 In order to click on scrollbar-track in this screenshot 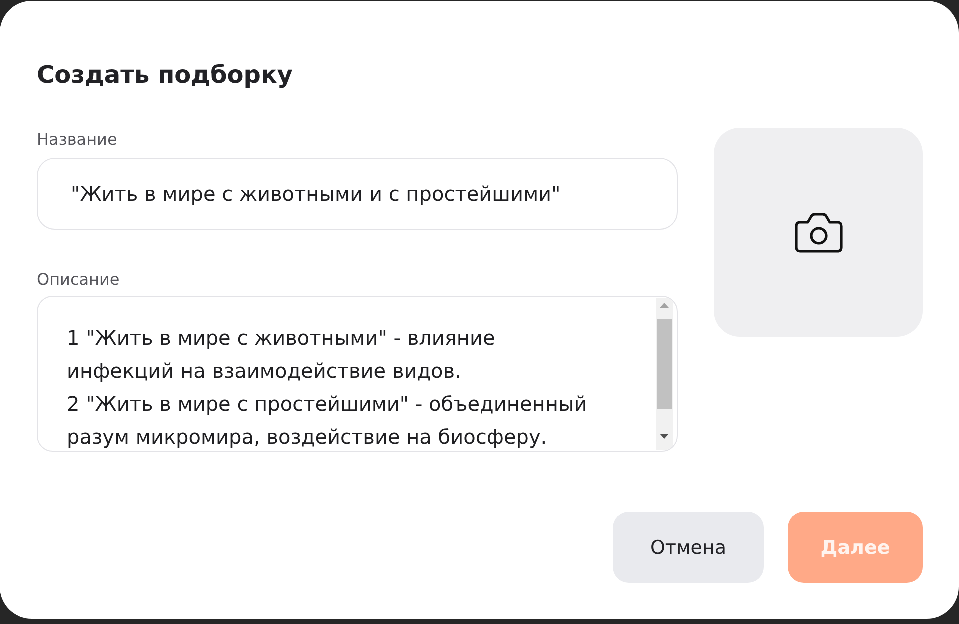, I will do `click(665, 374)`.